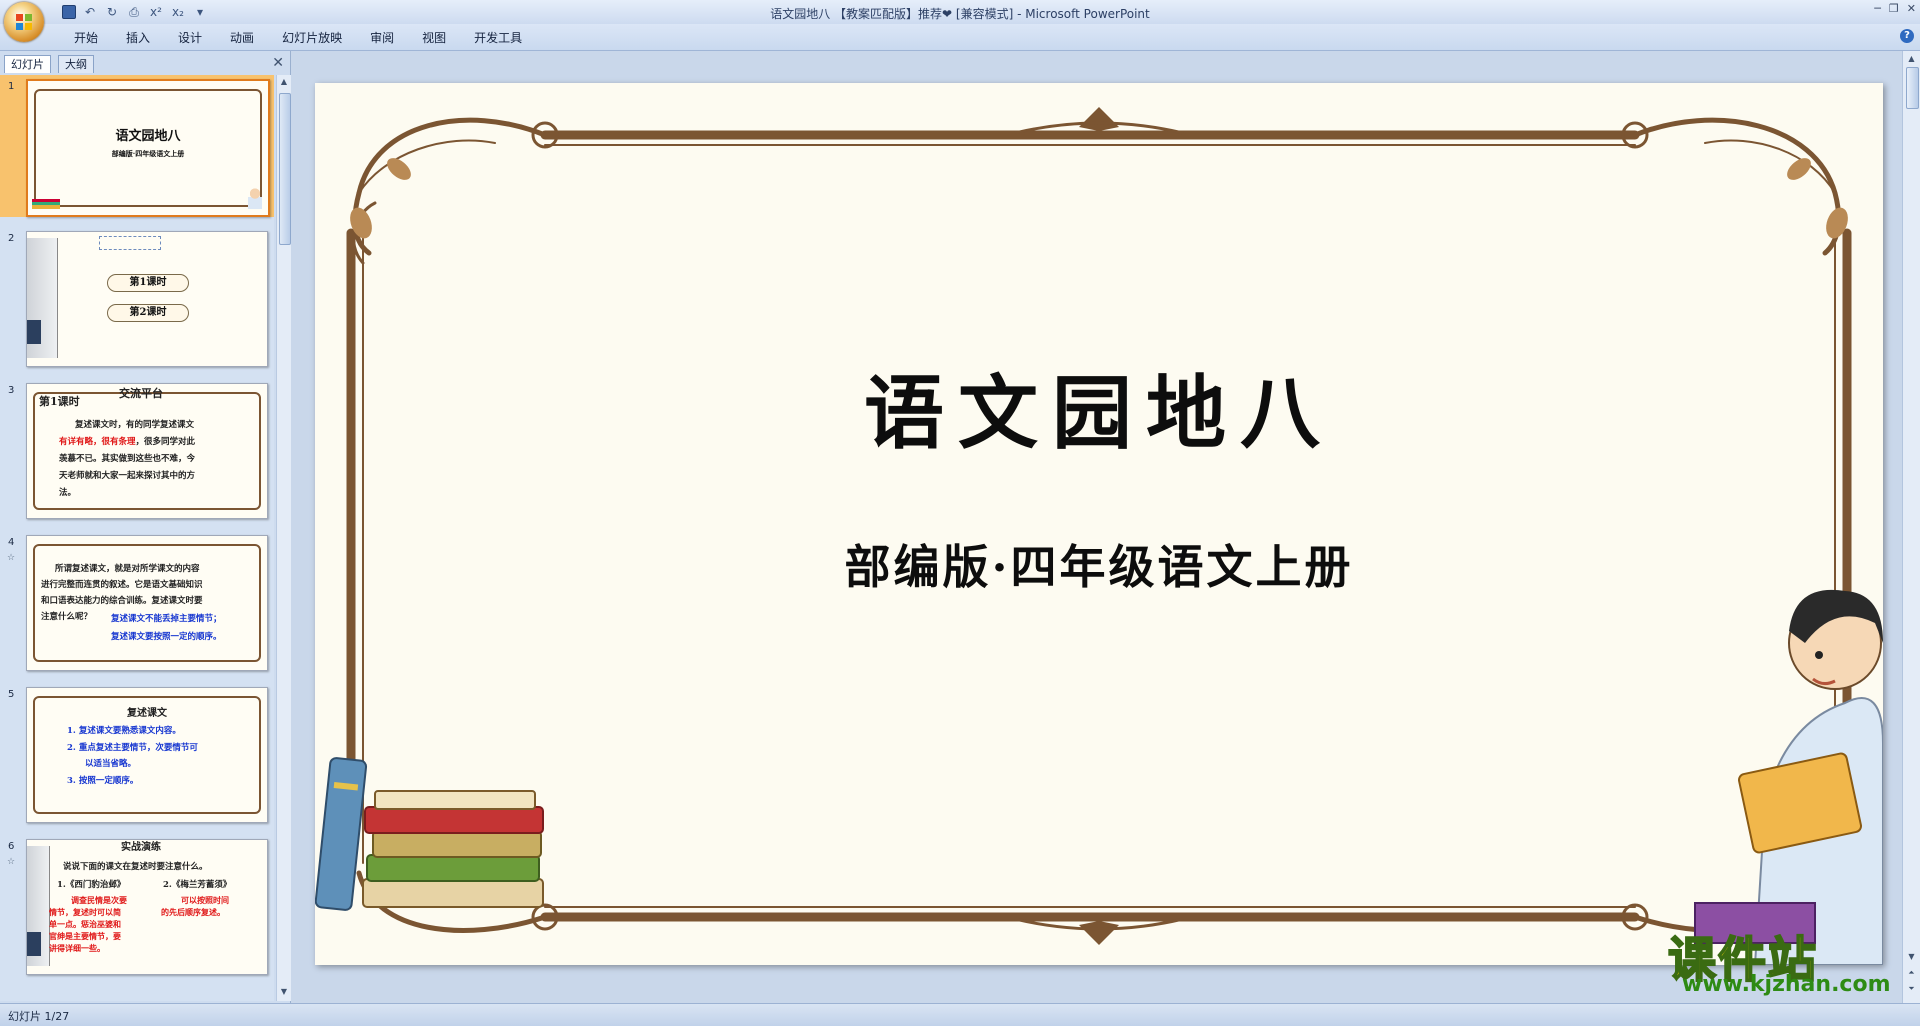  Describe the element at coordinates (141, 393) in the screenshot. I see `thumb-header: 交流平台` at that location.